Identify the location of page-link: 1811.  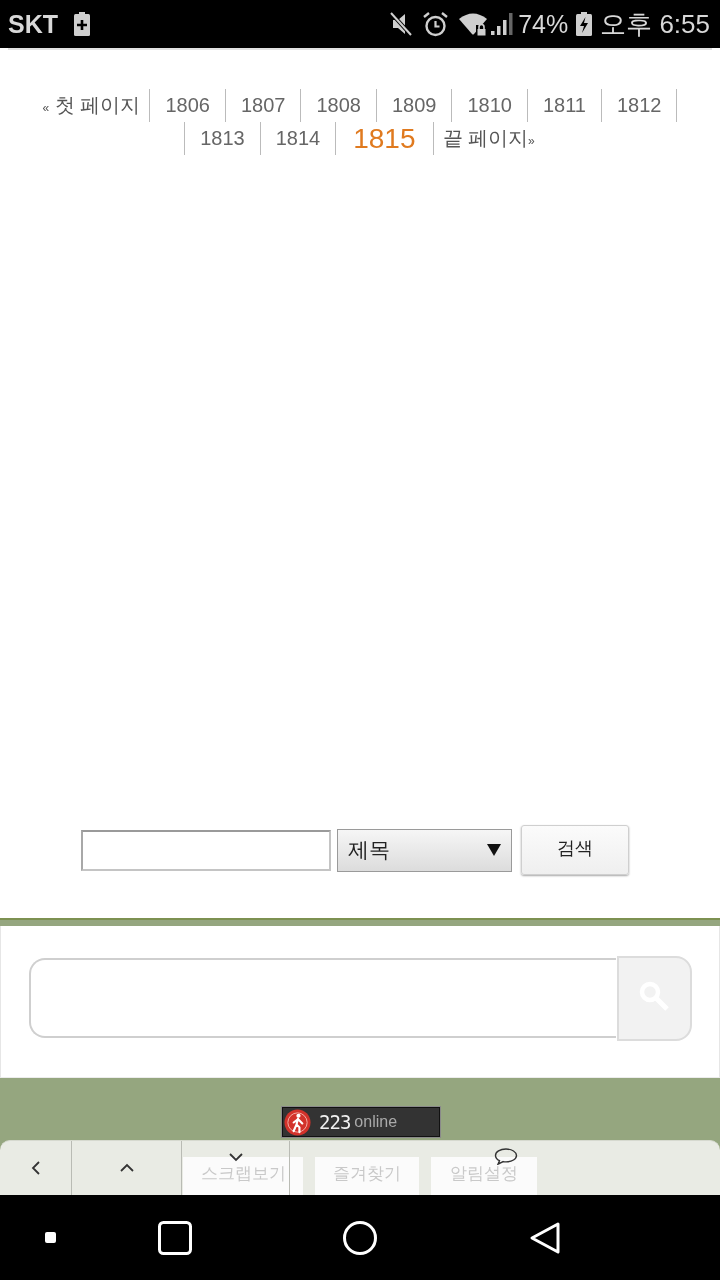
(564, 105).